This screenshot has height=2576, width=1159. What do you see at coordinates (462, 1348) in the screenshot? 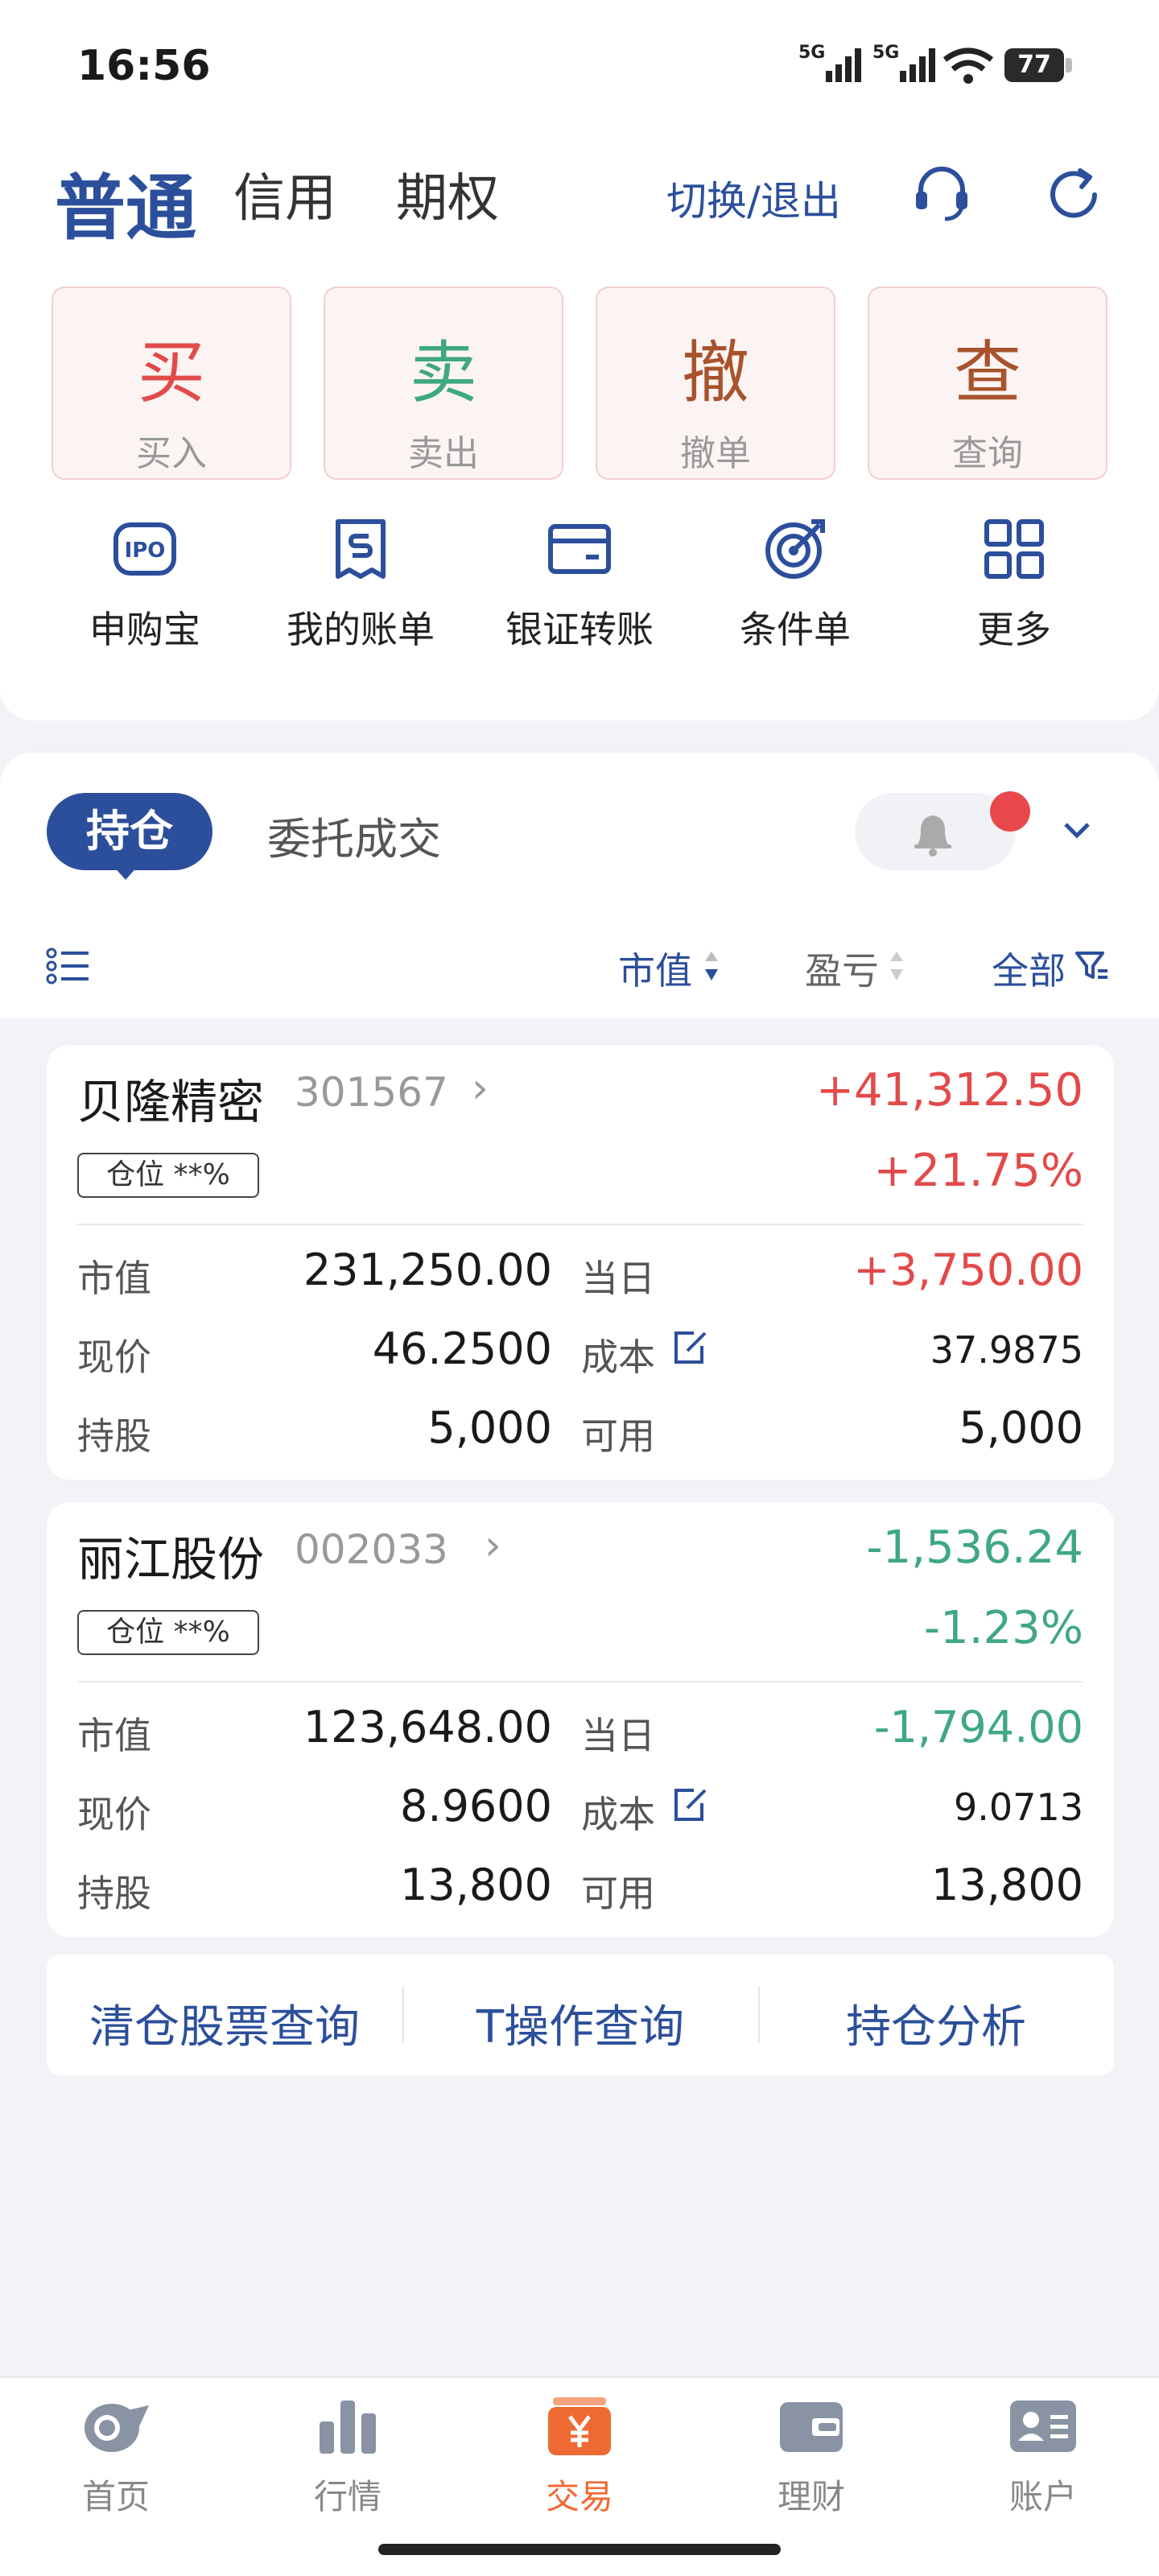
I see `current-price: 46.2500` at bounding box center [462, 1348].